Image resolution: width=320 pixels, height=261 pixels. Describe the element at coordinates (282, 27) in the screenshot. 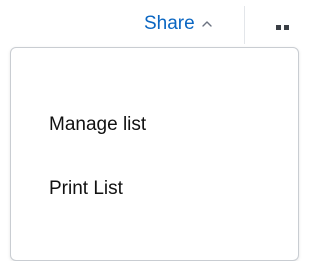

I see `more-options-icon` at that location.